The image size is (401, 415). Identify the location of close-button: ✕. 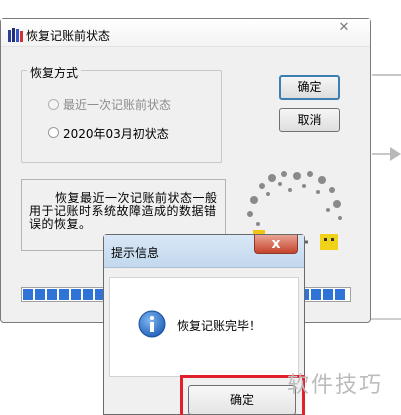
(344, 28).